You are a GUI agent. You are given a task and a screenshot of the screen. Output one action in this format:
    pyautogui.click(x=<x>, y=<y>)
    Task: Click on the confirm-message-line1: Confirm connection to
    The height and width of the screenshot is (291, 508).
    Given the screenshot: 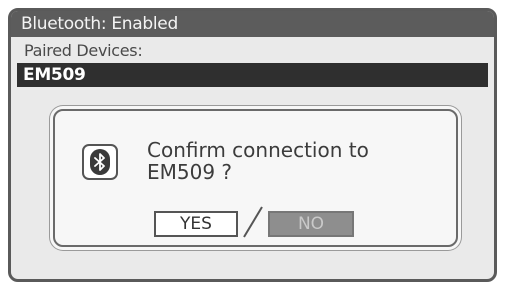 What is the action you would take?
    pyautogui.click(x=258, y=150)
    